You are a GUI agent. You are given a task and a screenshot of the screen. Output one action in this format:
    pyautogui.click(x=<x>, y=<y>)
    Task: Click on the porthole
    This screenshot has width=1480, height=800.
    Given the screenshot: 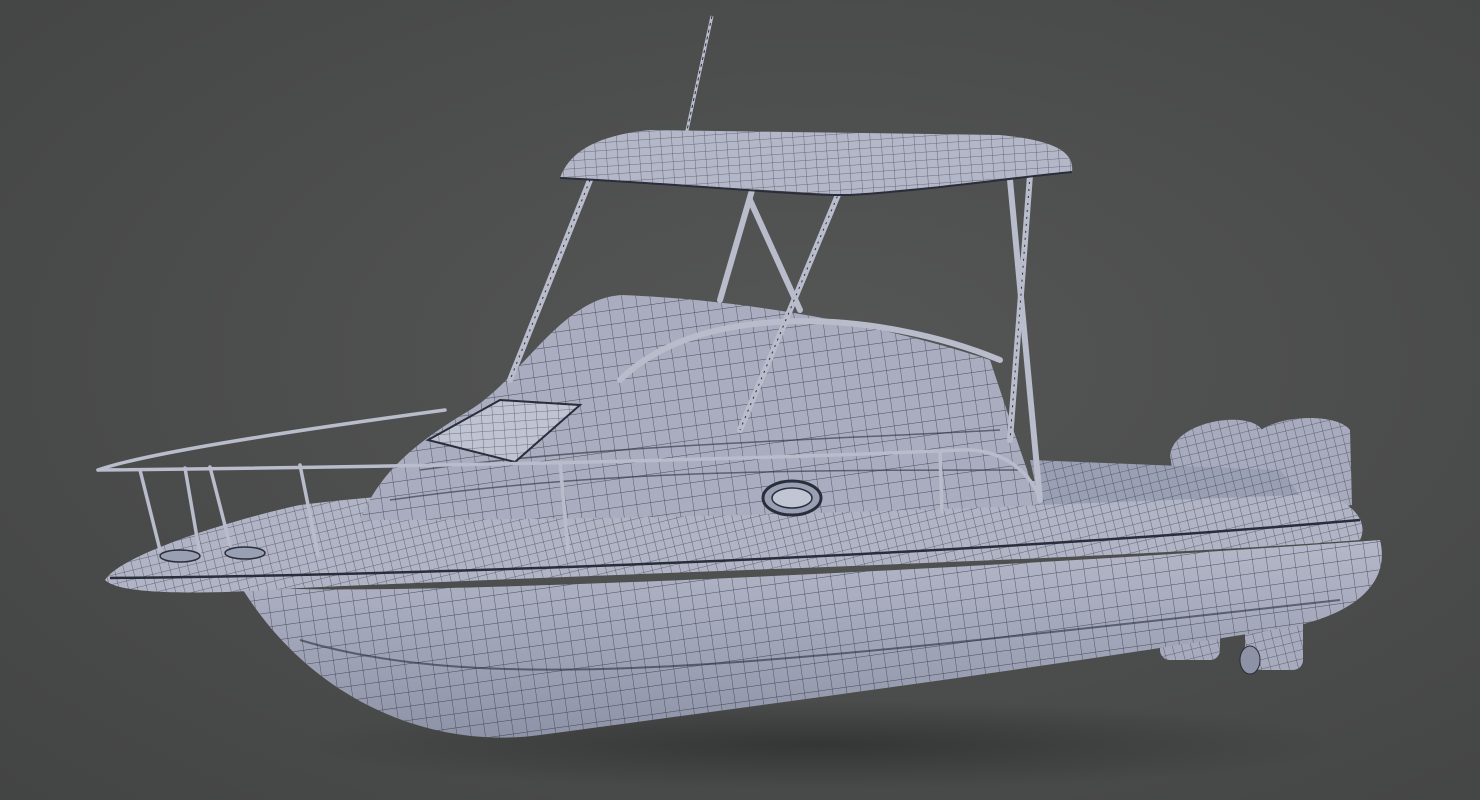 What is the action you would take?
    pyautogui.click(x=792, y=498)
    